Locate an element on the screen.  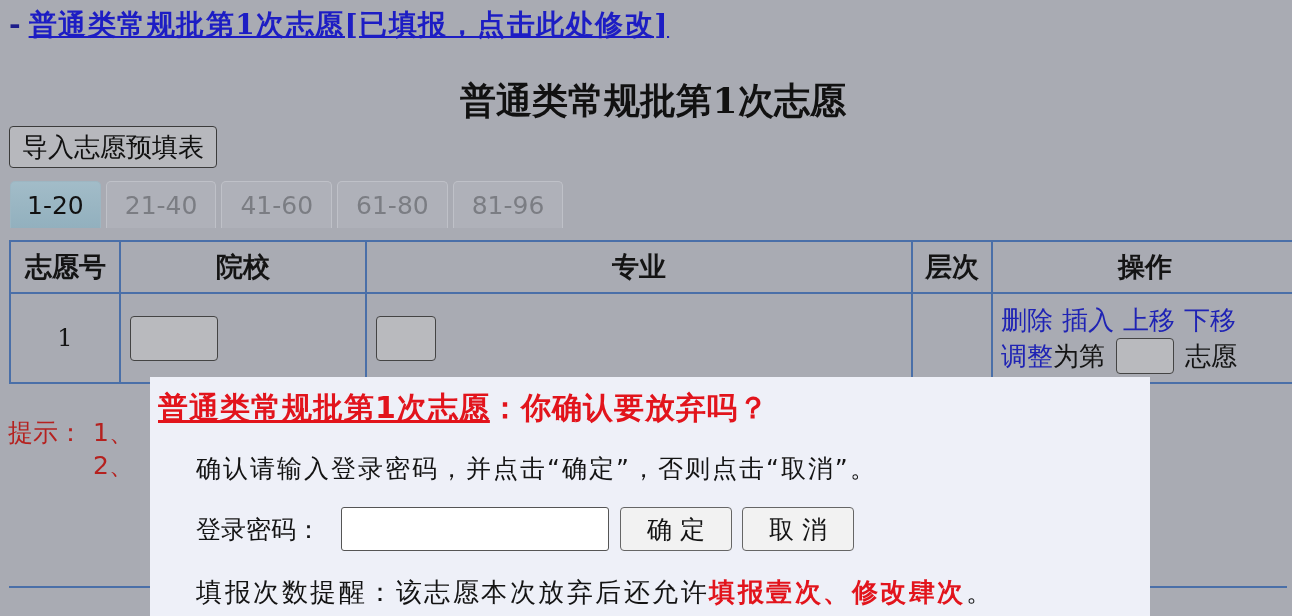
action-link: 下移 is located at coordinates (1210, 320).